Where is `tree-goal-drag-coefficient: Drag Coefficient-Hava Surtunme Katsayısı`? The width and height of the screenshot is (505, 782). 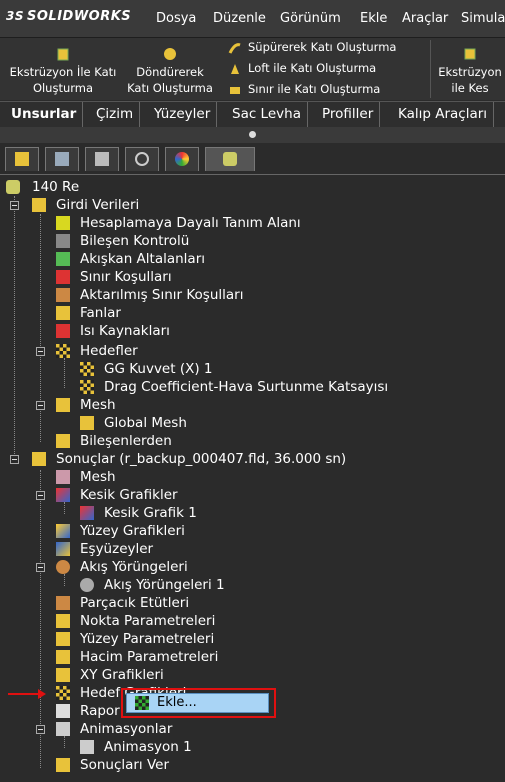 tree-goal-drag-coefficient: Drag Coefficient-Hava Surtunme Katsayısı is located at coordinates (234, 387).